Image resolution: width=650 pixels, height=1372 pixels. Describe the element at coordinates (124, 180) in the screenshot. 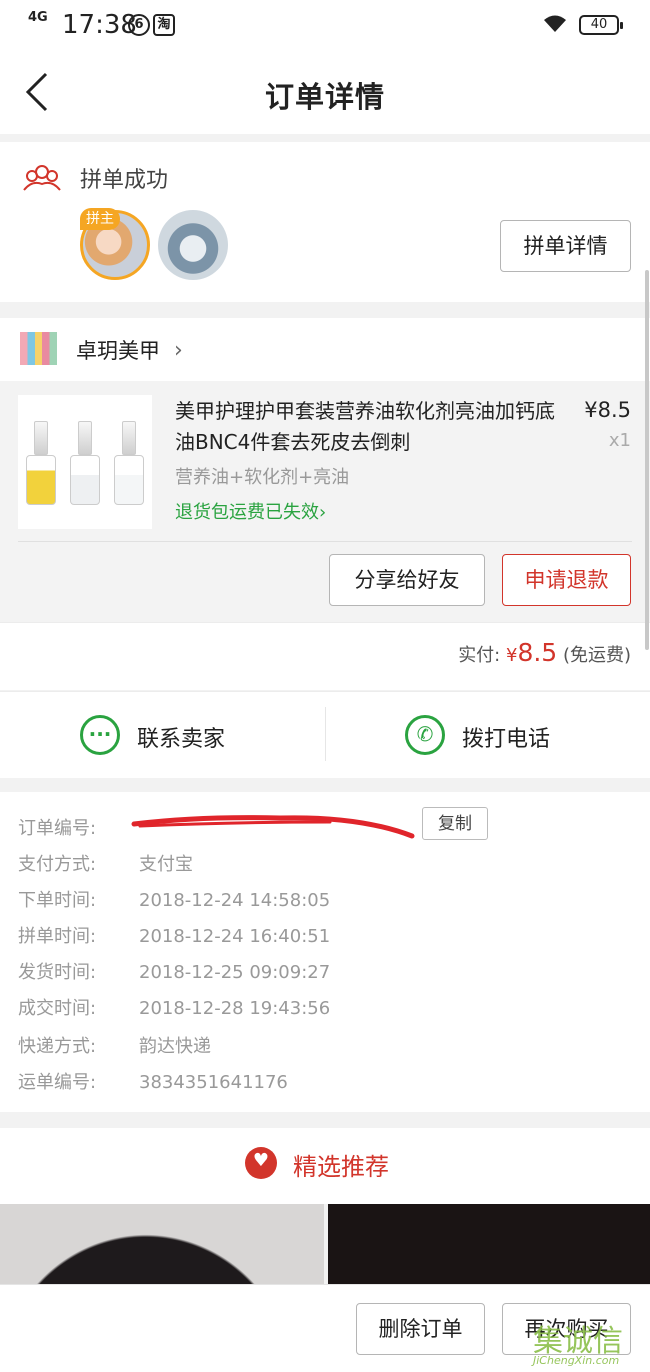

I see `group-status: 拼单成功` at that location.